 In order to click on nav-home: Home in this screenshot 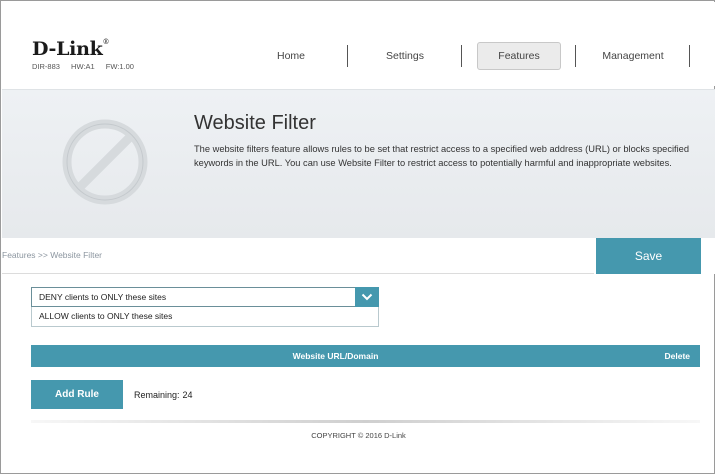, I will do `click(291, 56)`.